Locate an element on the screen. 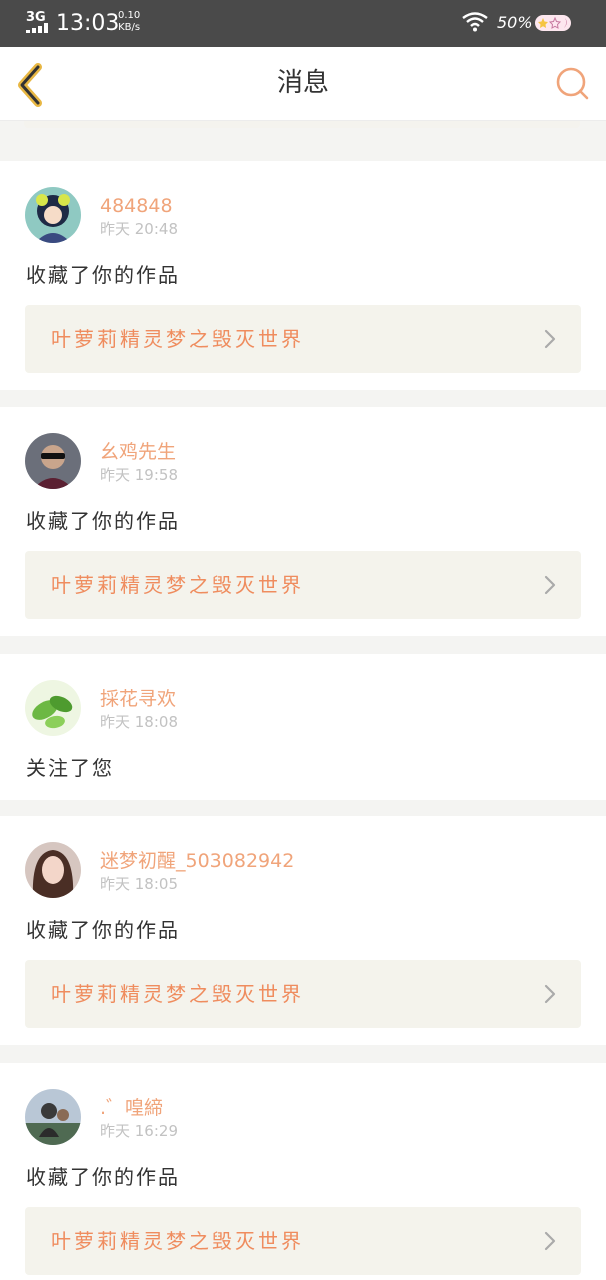 This screenshot has height=1280, width=606. battery-icon is located at coordinates (553, 23).